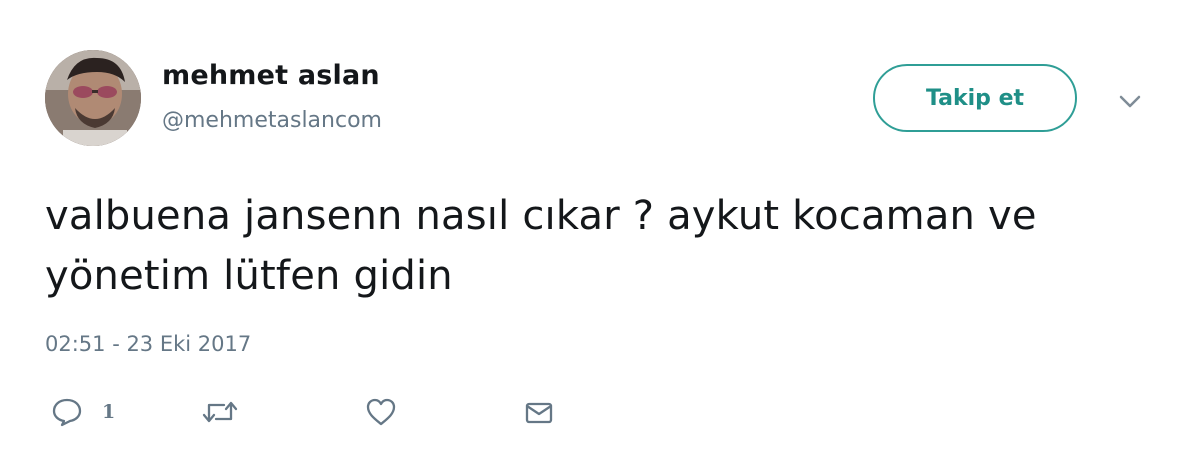 The width and height of the screenshot is (1200, 475). I want to click on speech-bubble-icon, so click(67, 412).